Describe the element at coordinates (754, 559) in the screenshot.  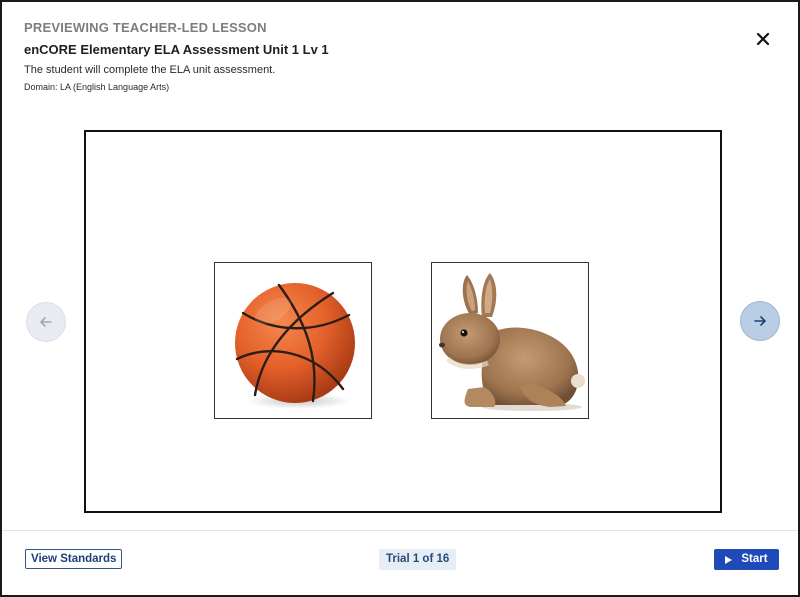
I see `start-button-label: Start` at that location.